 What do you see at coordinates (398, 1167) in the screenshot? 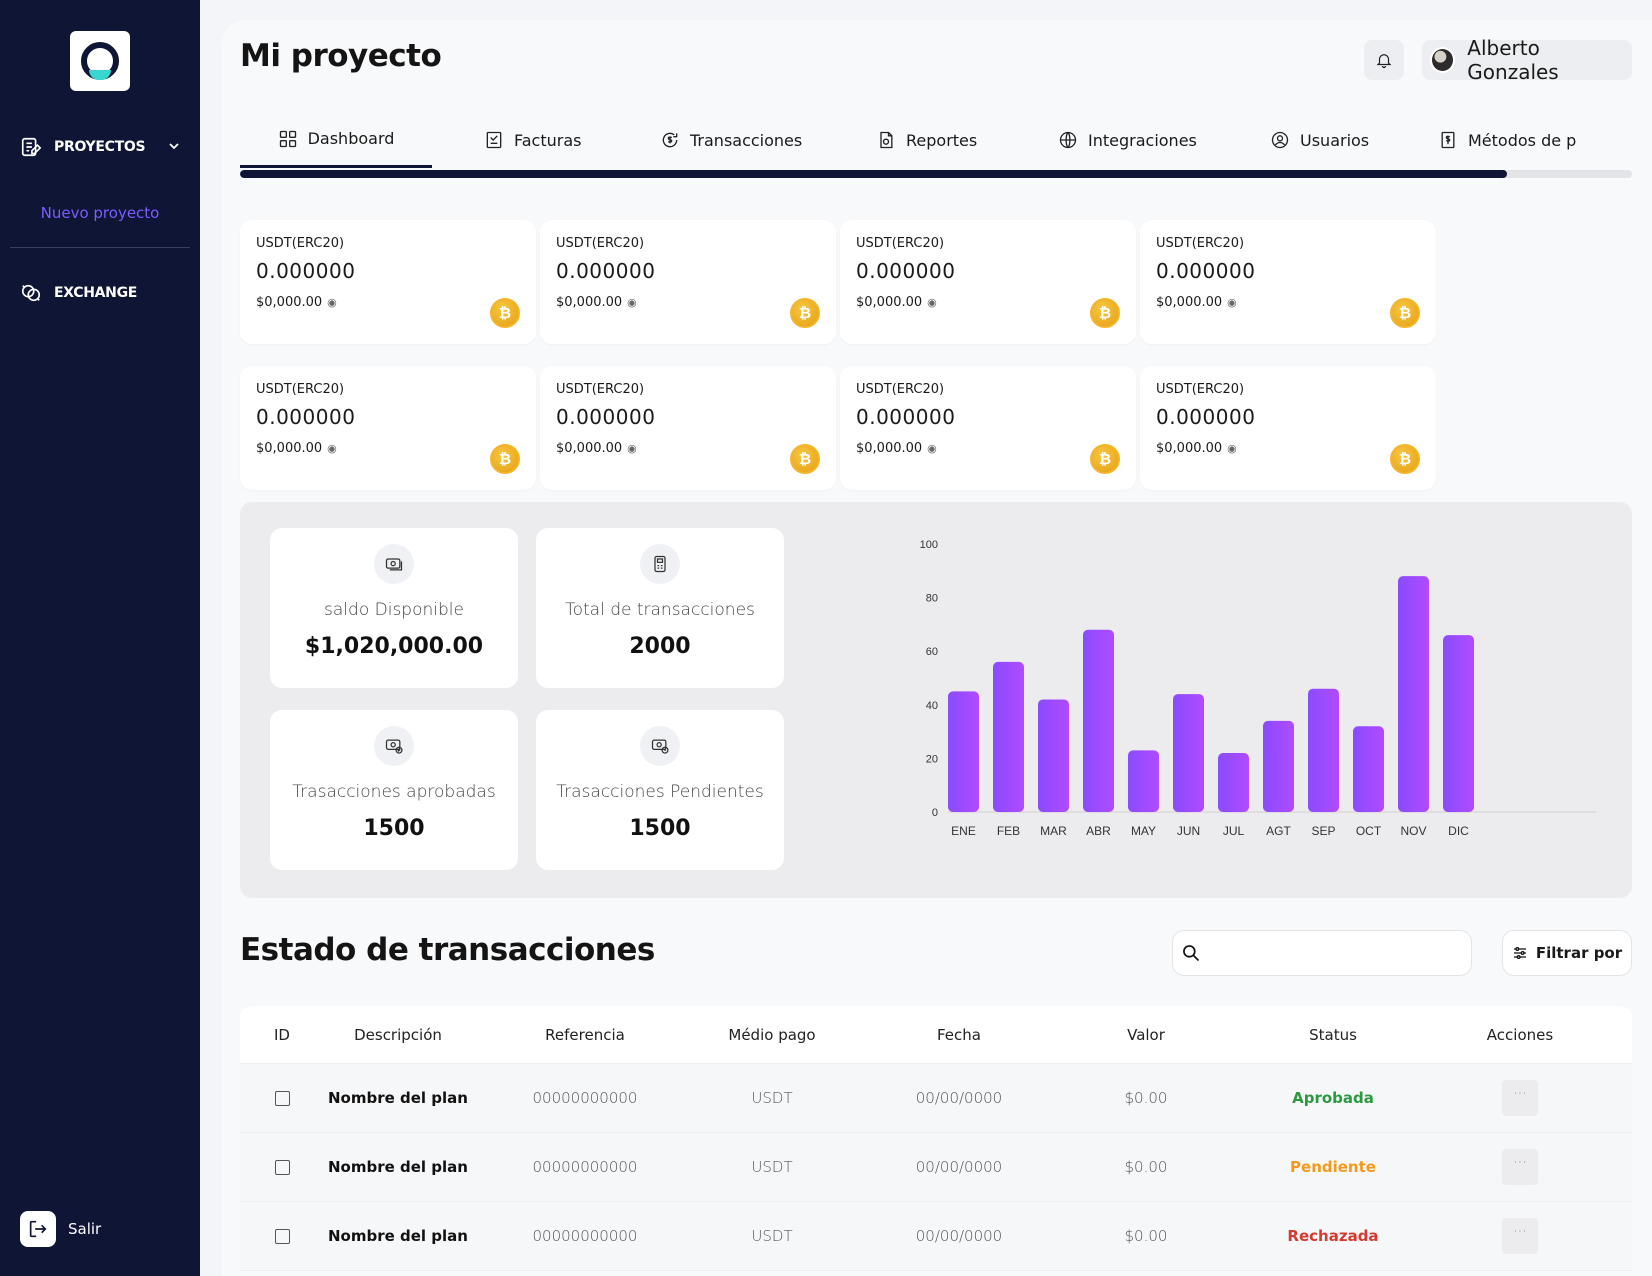
I see `cell-descripcion: Nombre del plan` at bounding box center [398, 1167].